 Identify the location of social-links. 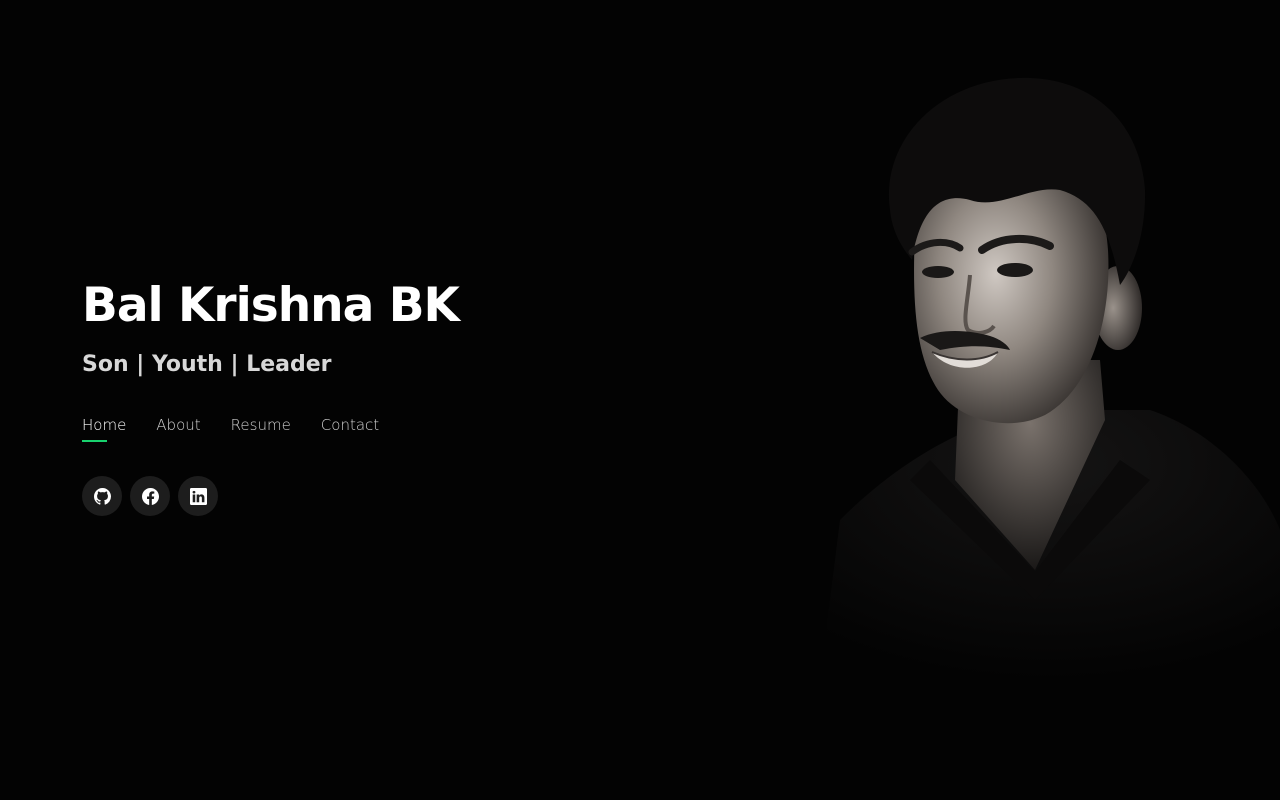
(382, 496).